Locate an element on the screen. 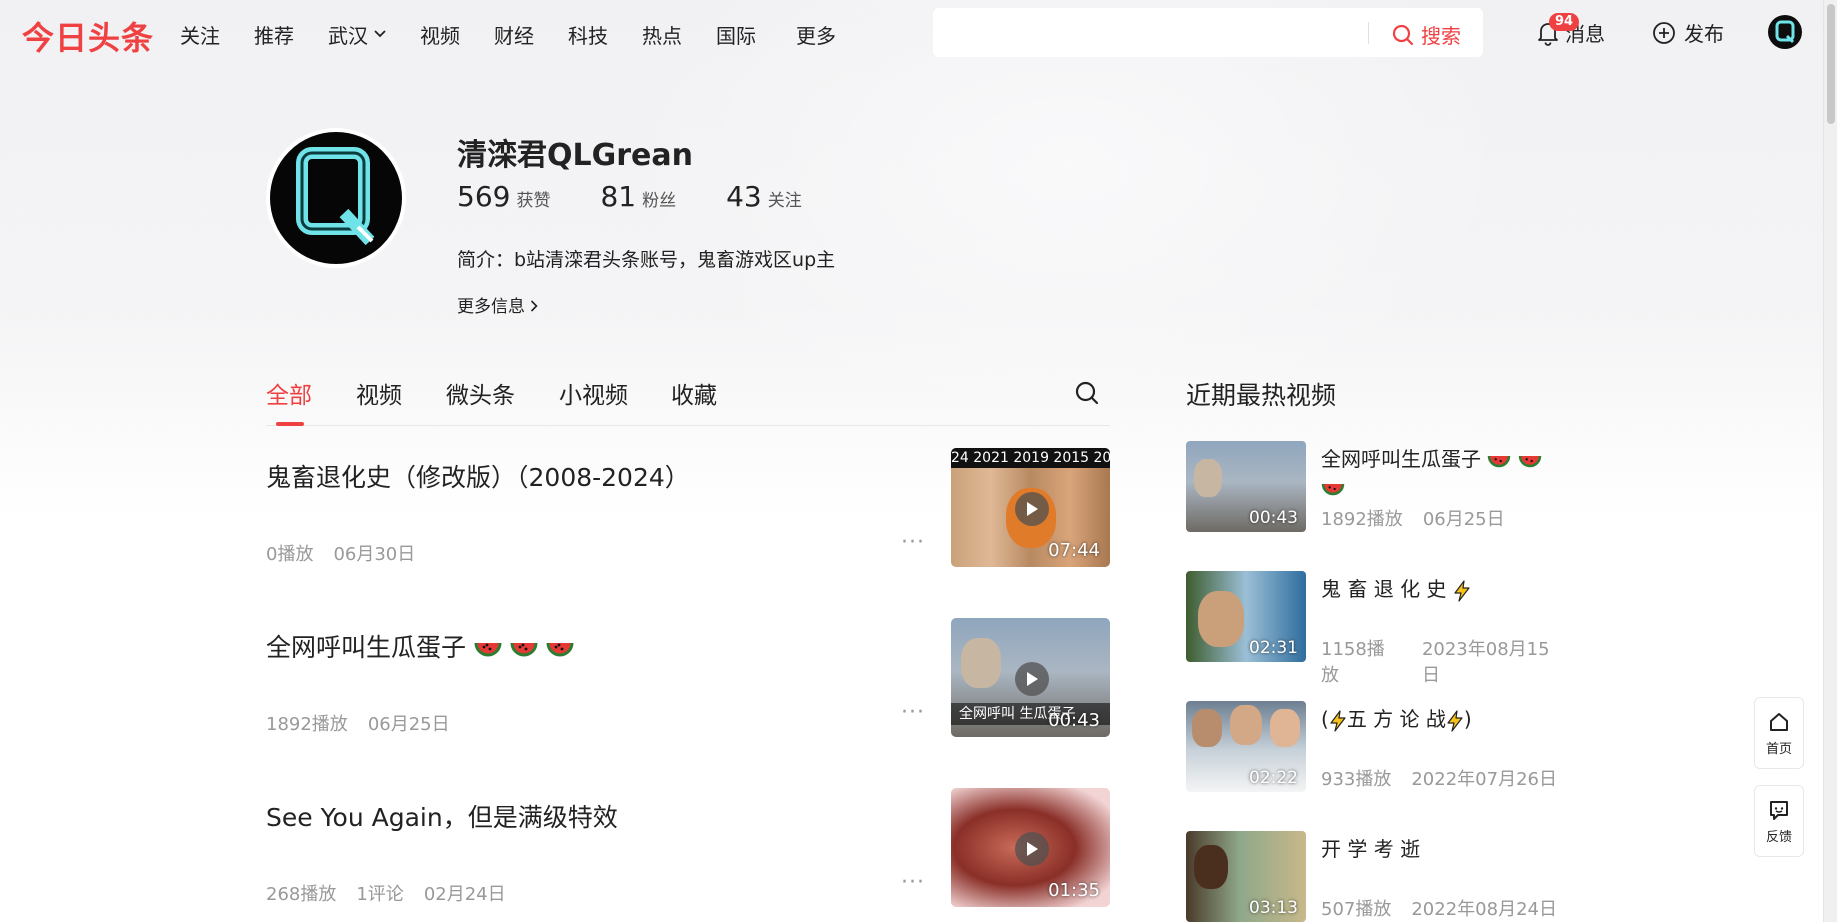 Image resolution: width=1837 pixels, height=922 pixels. nav-item-follow: 关注 is located at coordinates (200, 34).